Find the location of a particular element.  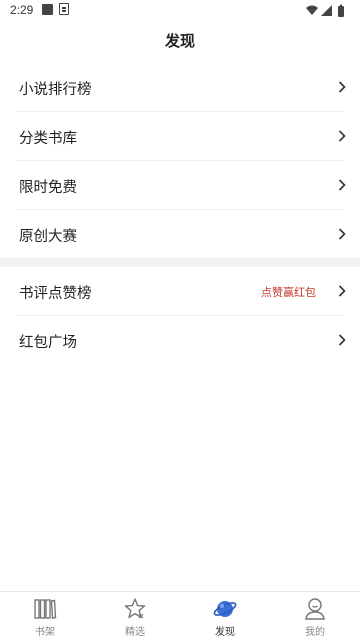

cellular-signal-icon is located at coordinates (326, 10).